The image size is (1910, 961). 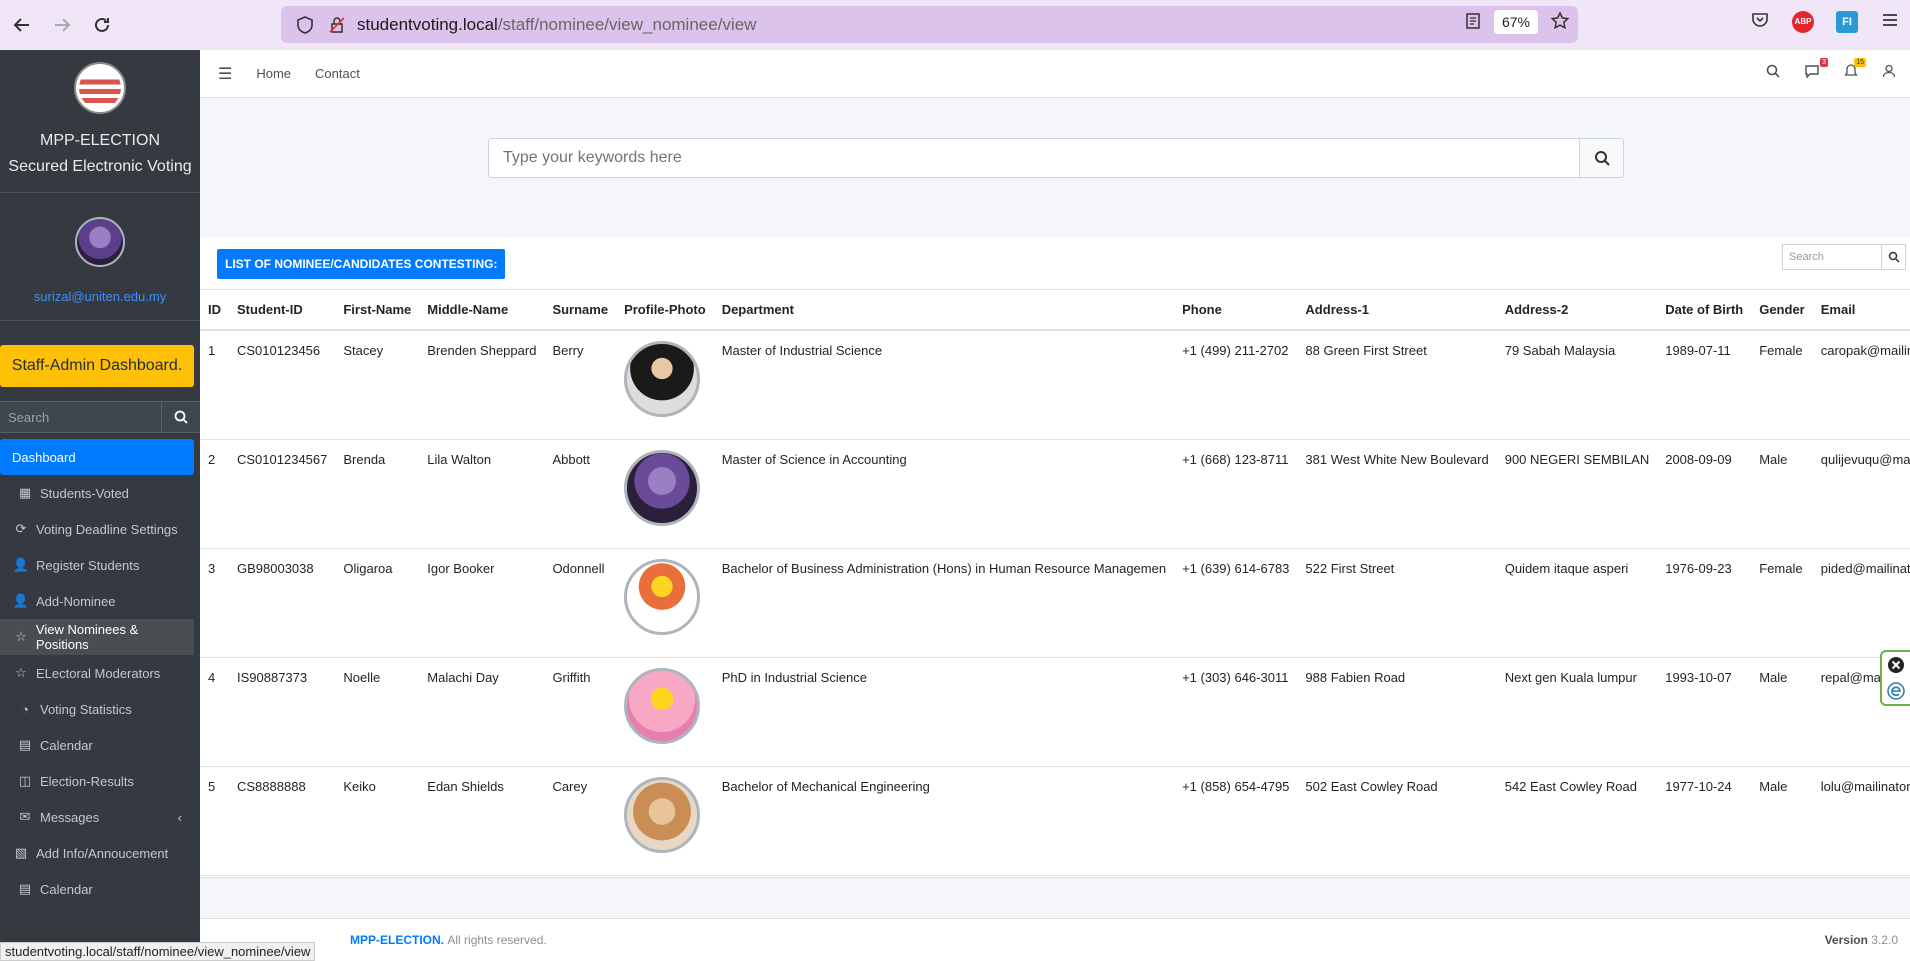 I want to click on col-profile-photo: Profile-Photo, so click(x=665, y=310).